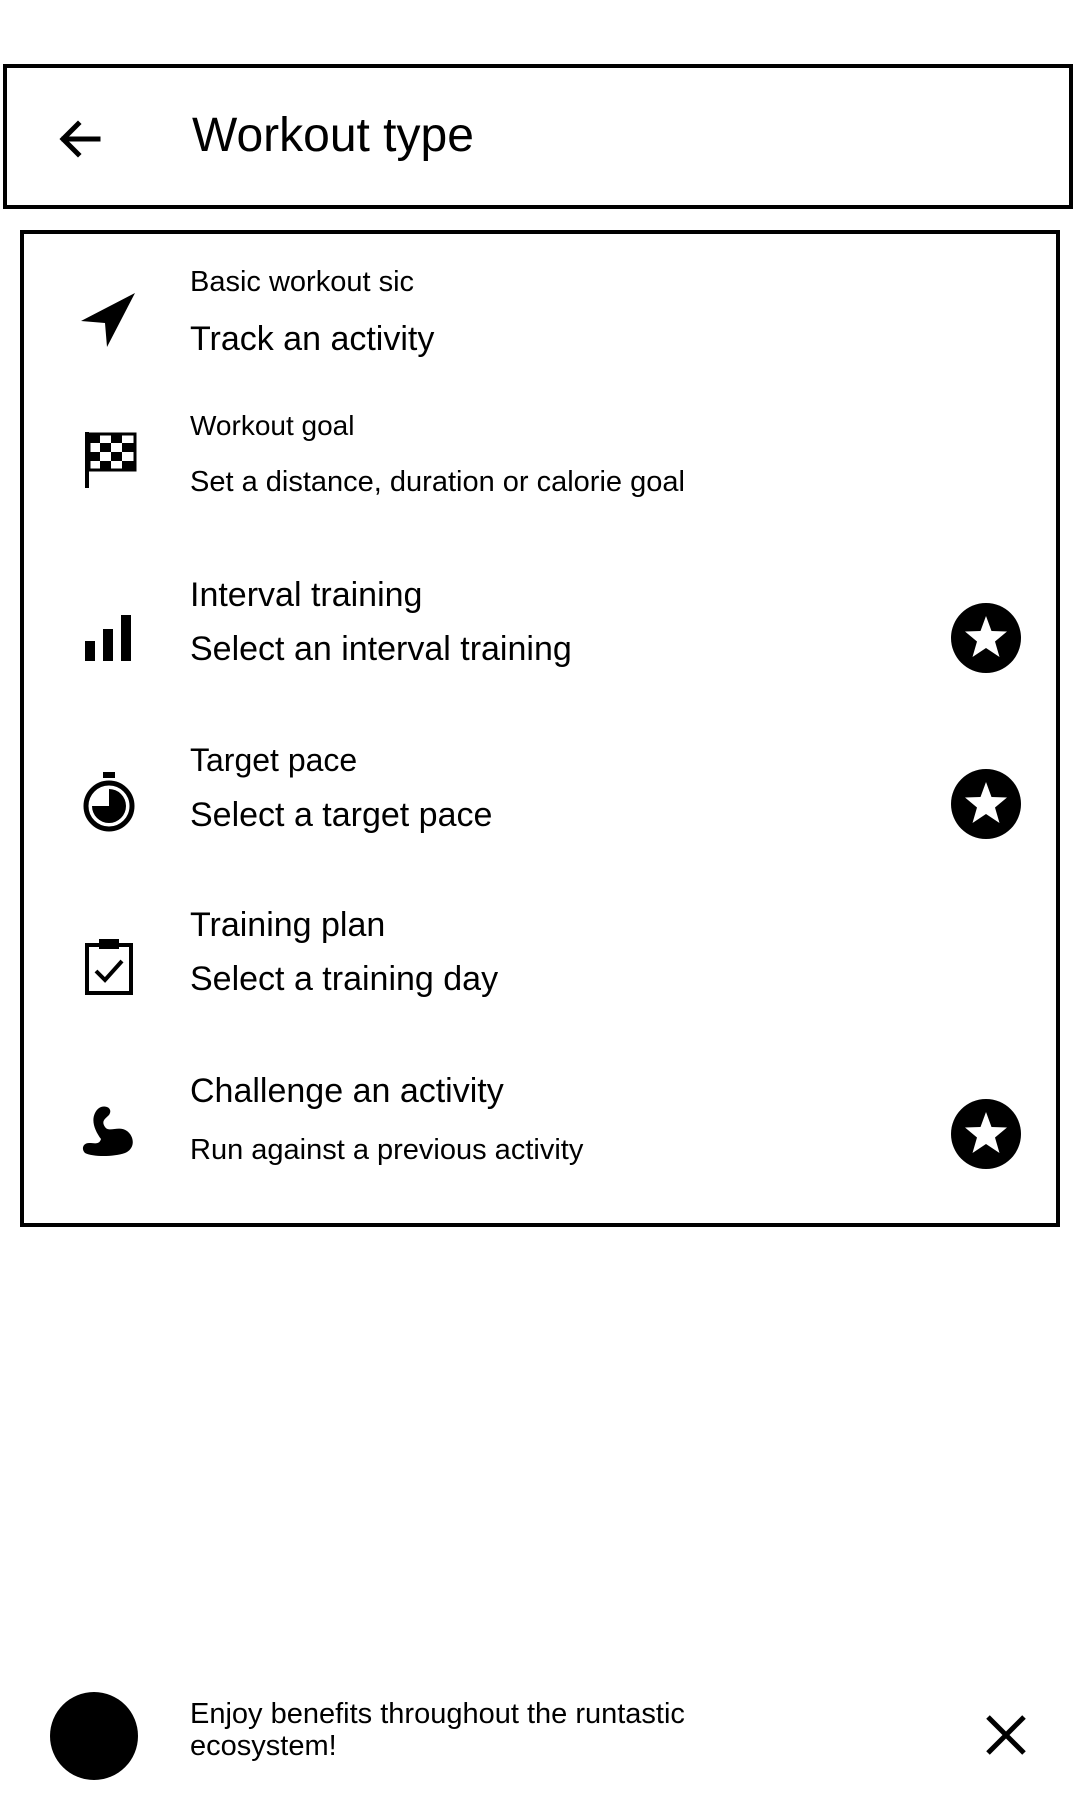  I want to click on close-button, so click(1006, 1735).